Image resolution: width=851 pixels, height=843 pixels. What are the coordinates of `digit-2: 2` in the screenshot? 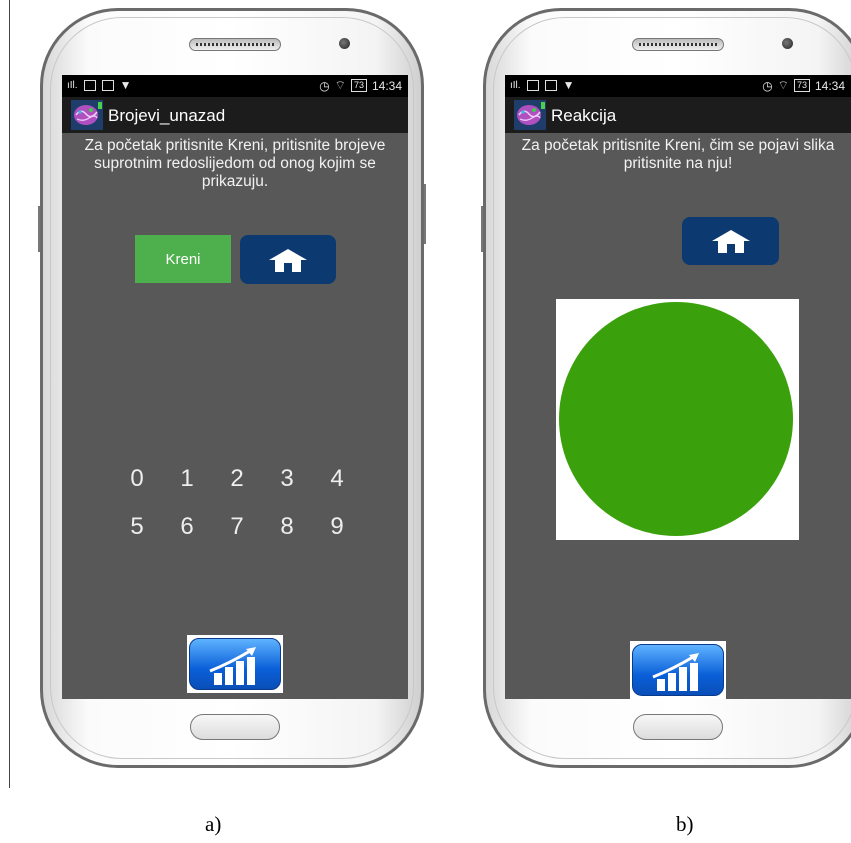 It's located at (237, 489).